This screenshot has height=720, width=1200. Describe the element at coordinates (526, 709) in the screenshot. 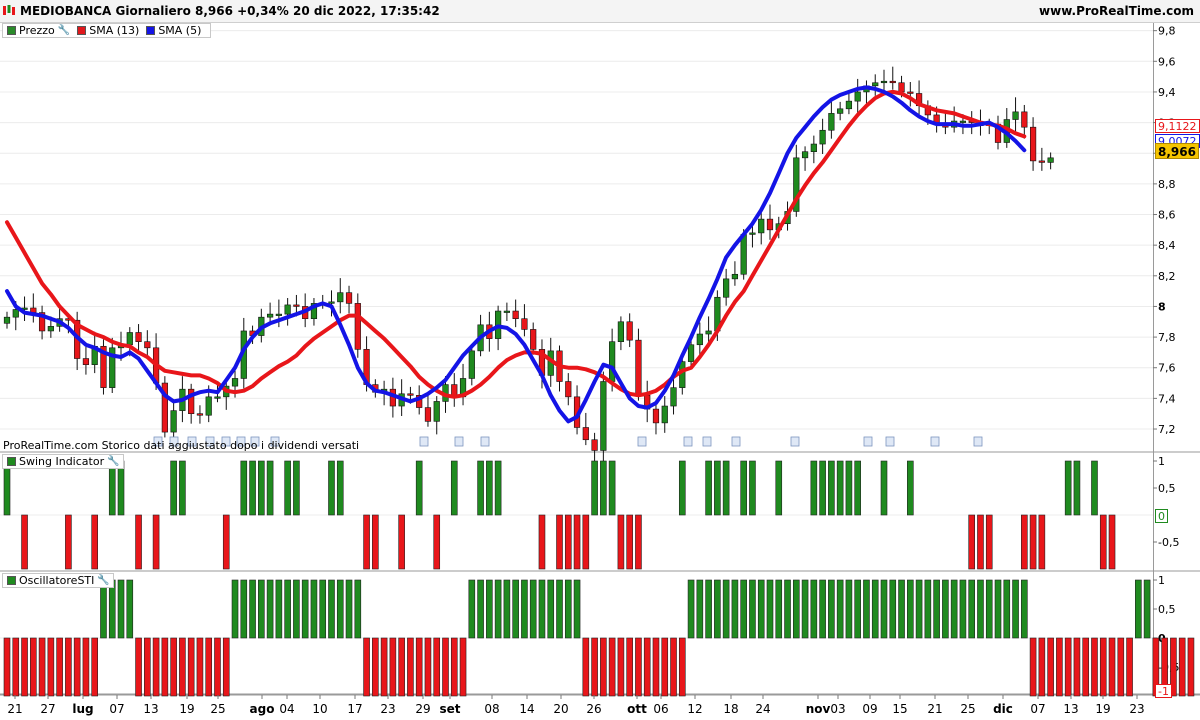

I see `x-tick-label: 14` at that location.